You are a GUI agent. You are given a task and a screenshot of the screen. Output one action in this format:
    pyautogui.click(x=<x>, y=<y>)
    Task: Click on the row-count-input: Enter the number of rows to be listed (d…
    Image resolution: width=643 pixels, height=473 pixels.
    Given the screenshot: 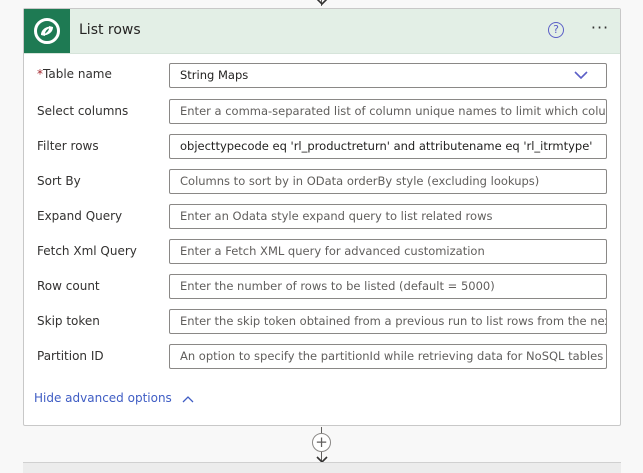 What is the action you would take?
    pyautogui.click(x=388, y=286)
    